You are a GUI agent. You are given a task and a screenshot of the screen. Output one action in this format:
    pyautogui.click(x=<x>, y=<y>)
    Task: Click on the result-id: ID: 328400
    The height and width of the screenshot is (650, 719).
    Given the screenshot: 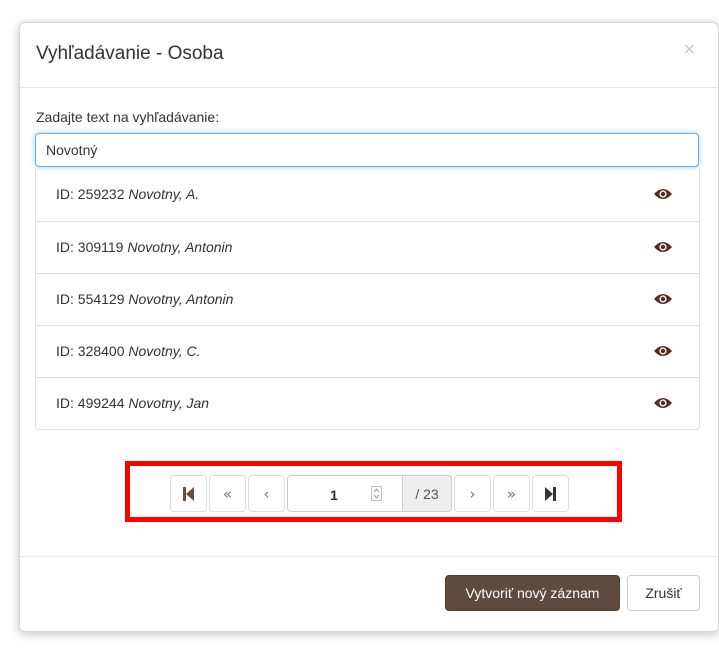 What is the action you would take?
    pyautogui.click(x=90, y=351)
    